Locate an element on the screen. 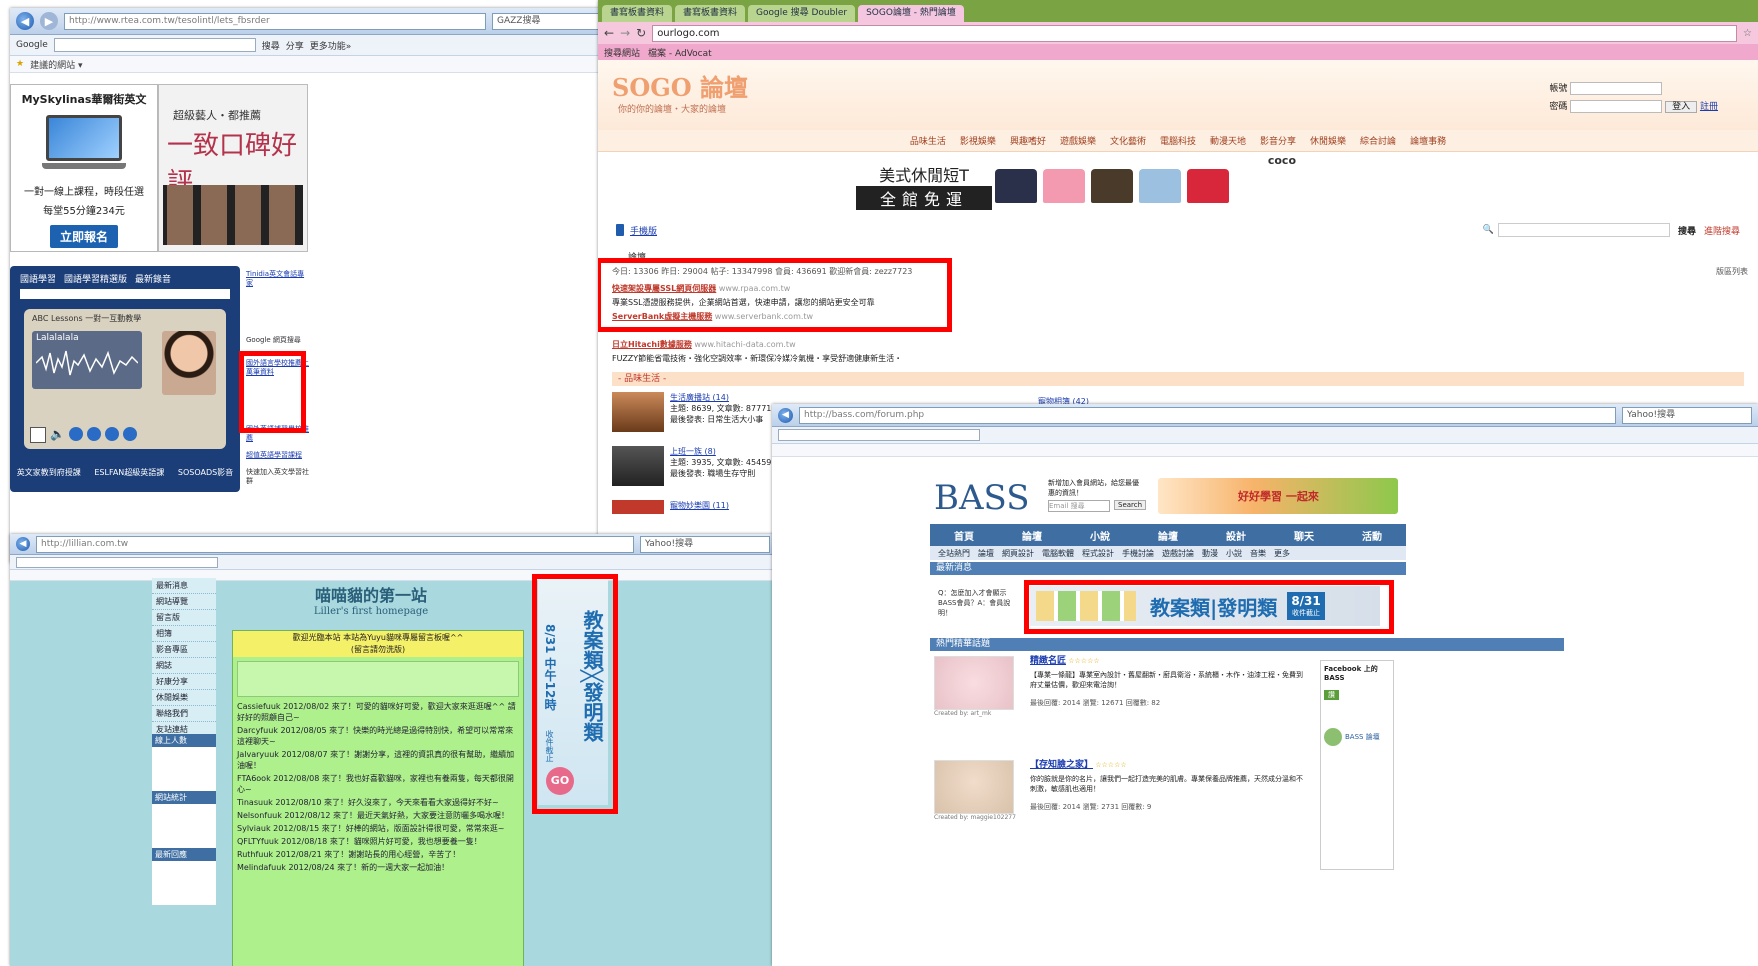 The image size is (1758, 966). bookmark-item: 檔案 - AdVocat is located at coordinates (680, 52).